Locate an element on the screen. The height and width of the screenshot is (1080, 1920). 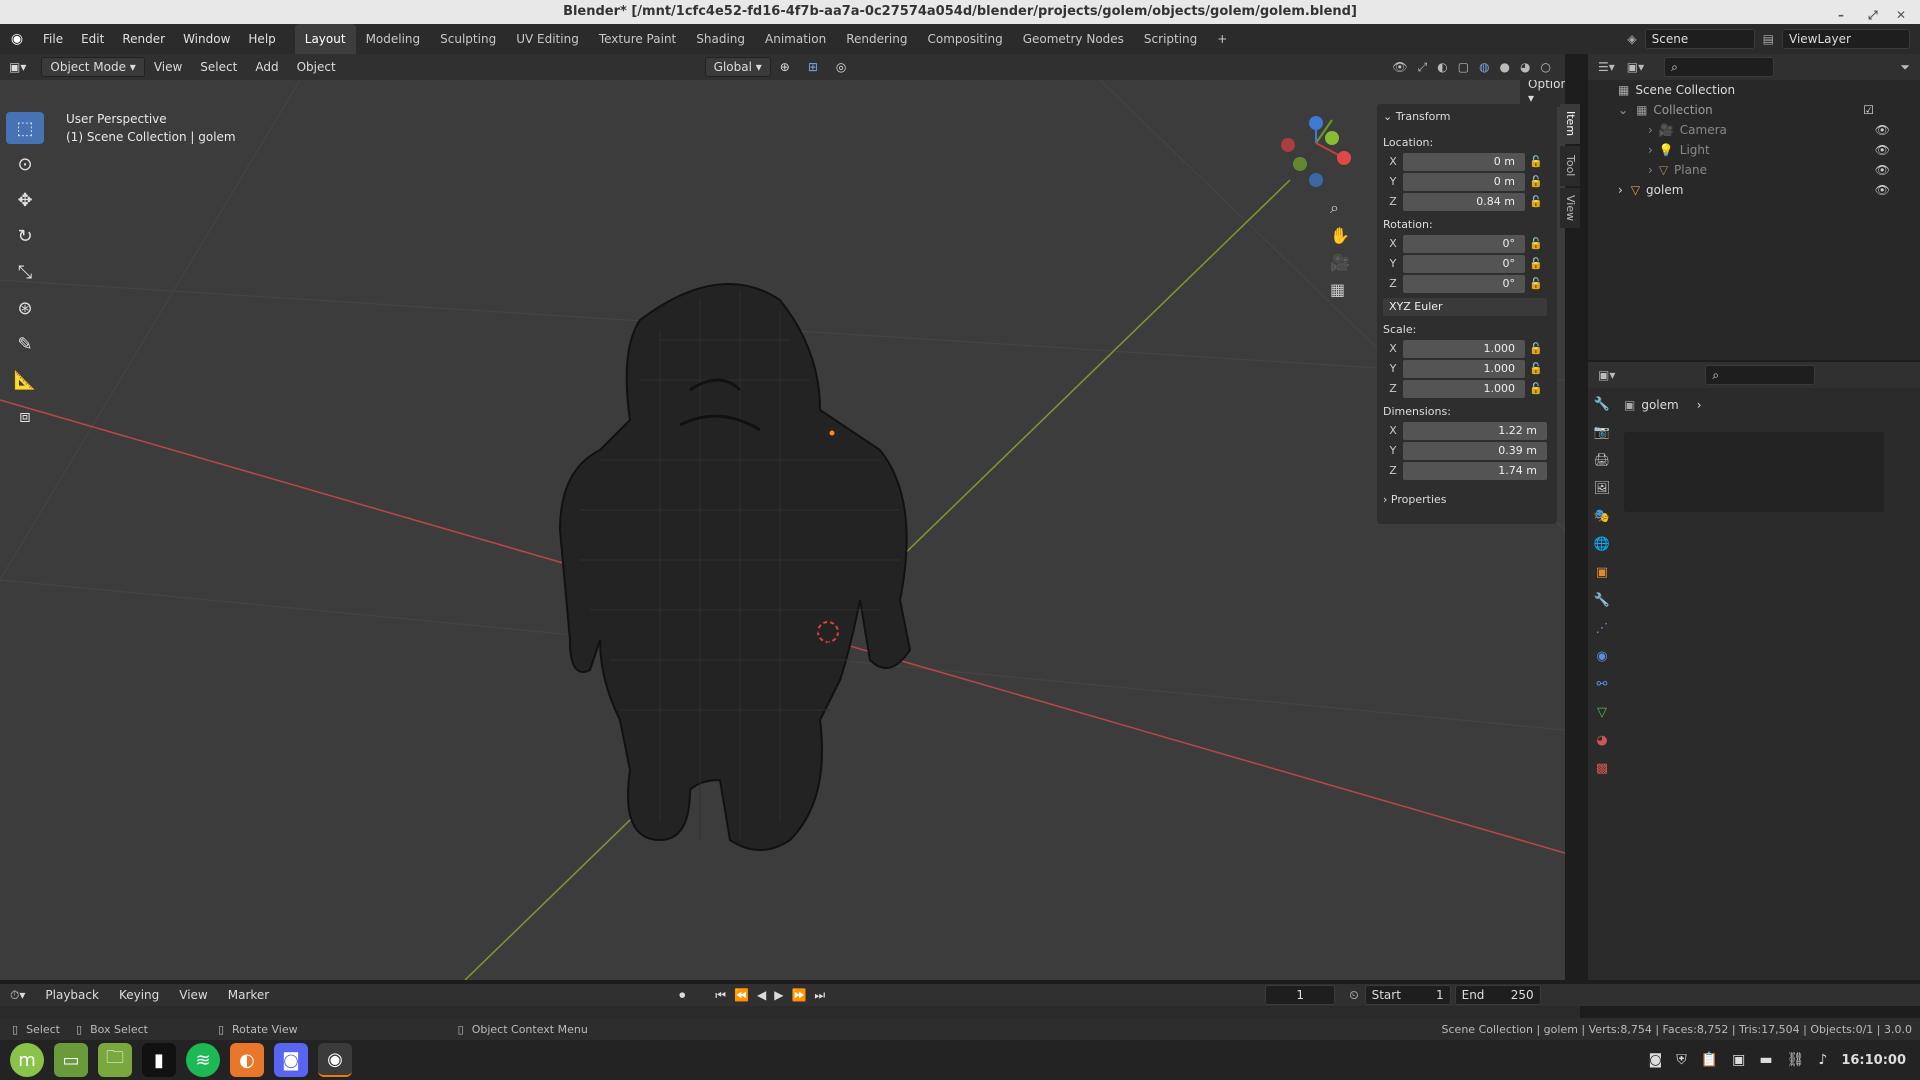
menu-file: File is located at coordinates (53, 39).